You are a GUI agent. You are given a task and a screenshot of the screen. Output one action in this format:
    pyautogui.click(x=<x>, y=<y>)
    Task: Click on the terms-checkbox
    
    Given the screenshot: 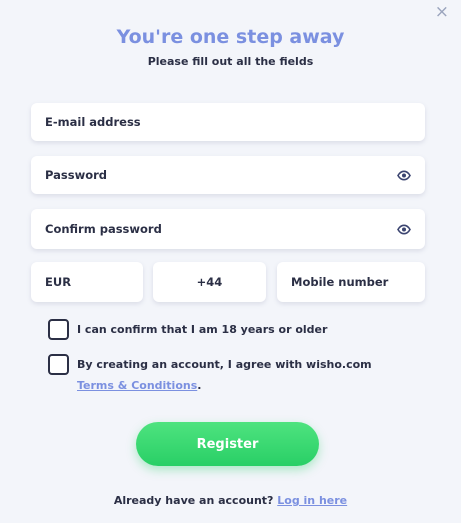 What is the action you would take?
    pyautogui.click(x=58, y=364)
    